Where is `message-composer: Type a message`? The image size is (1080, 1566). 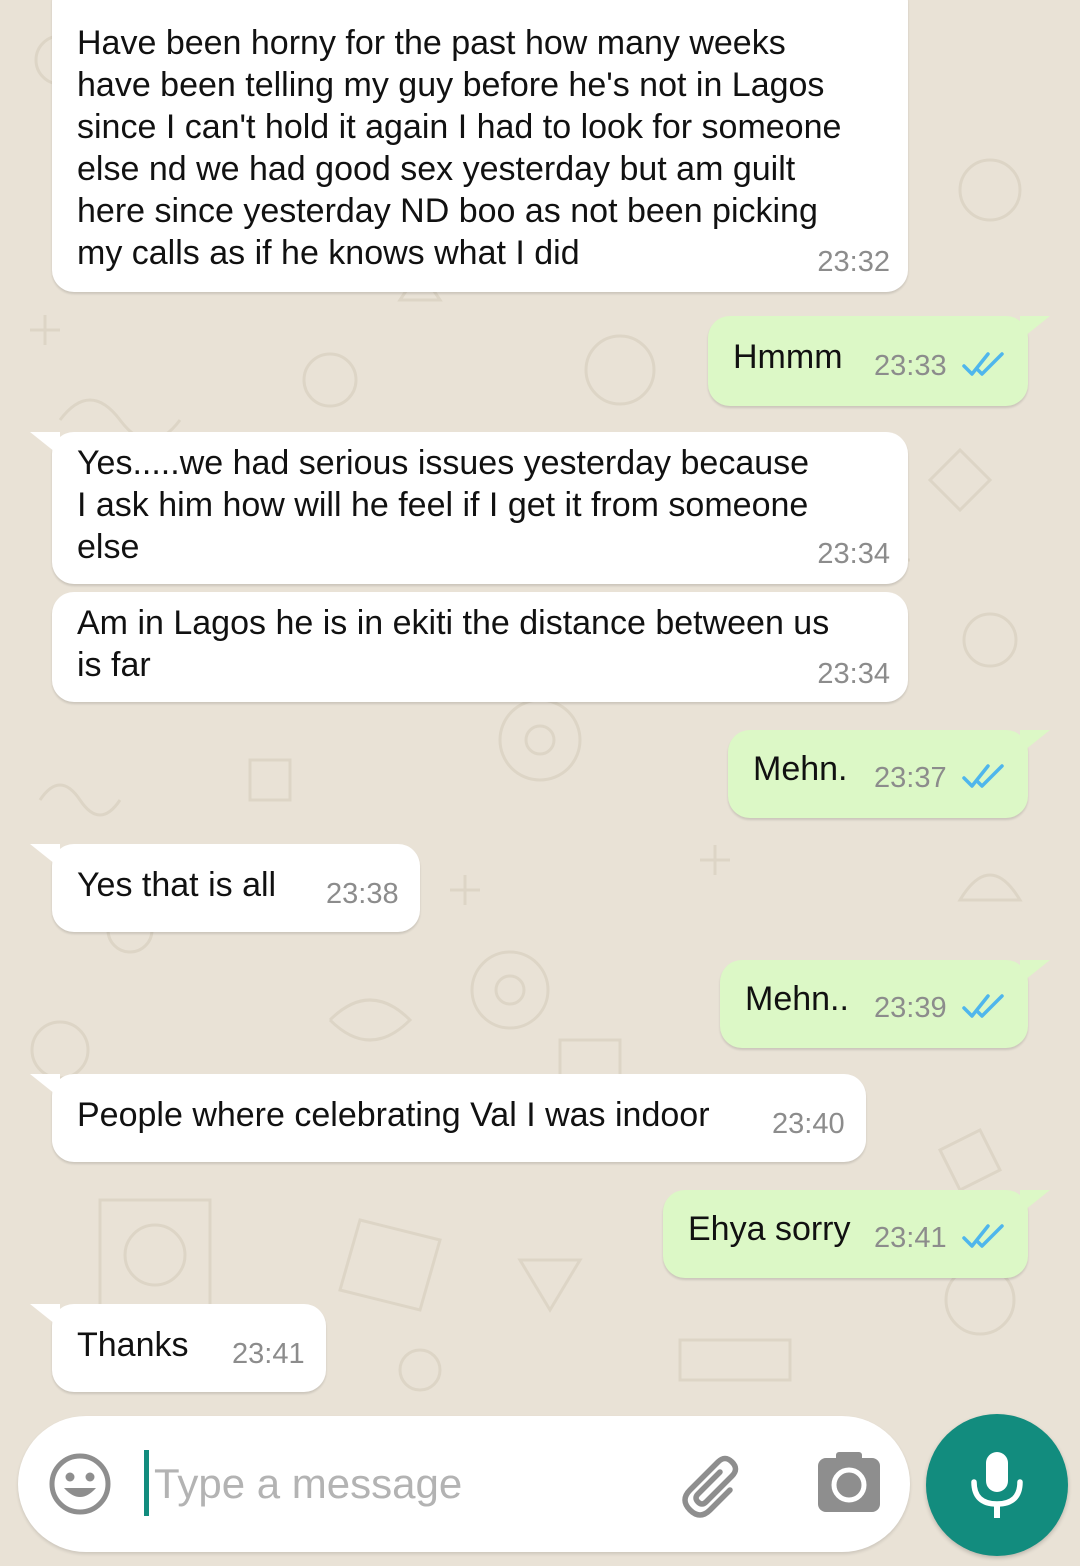 message-composer: Type a message is located at coordinates (464, 1484).